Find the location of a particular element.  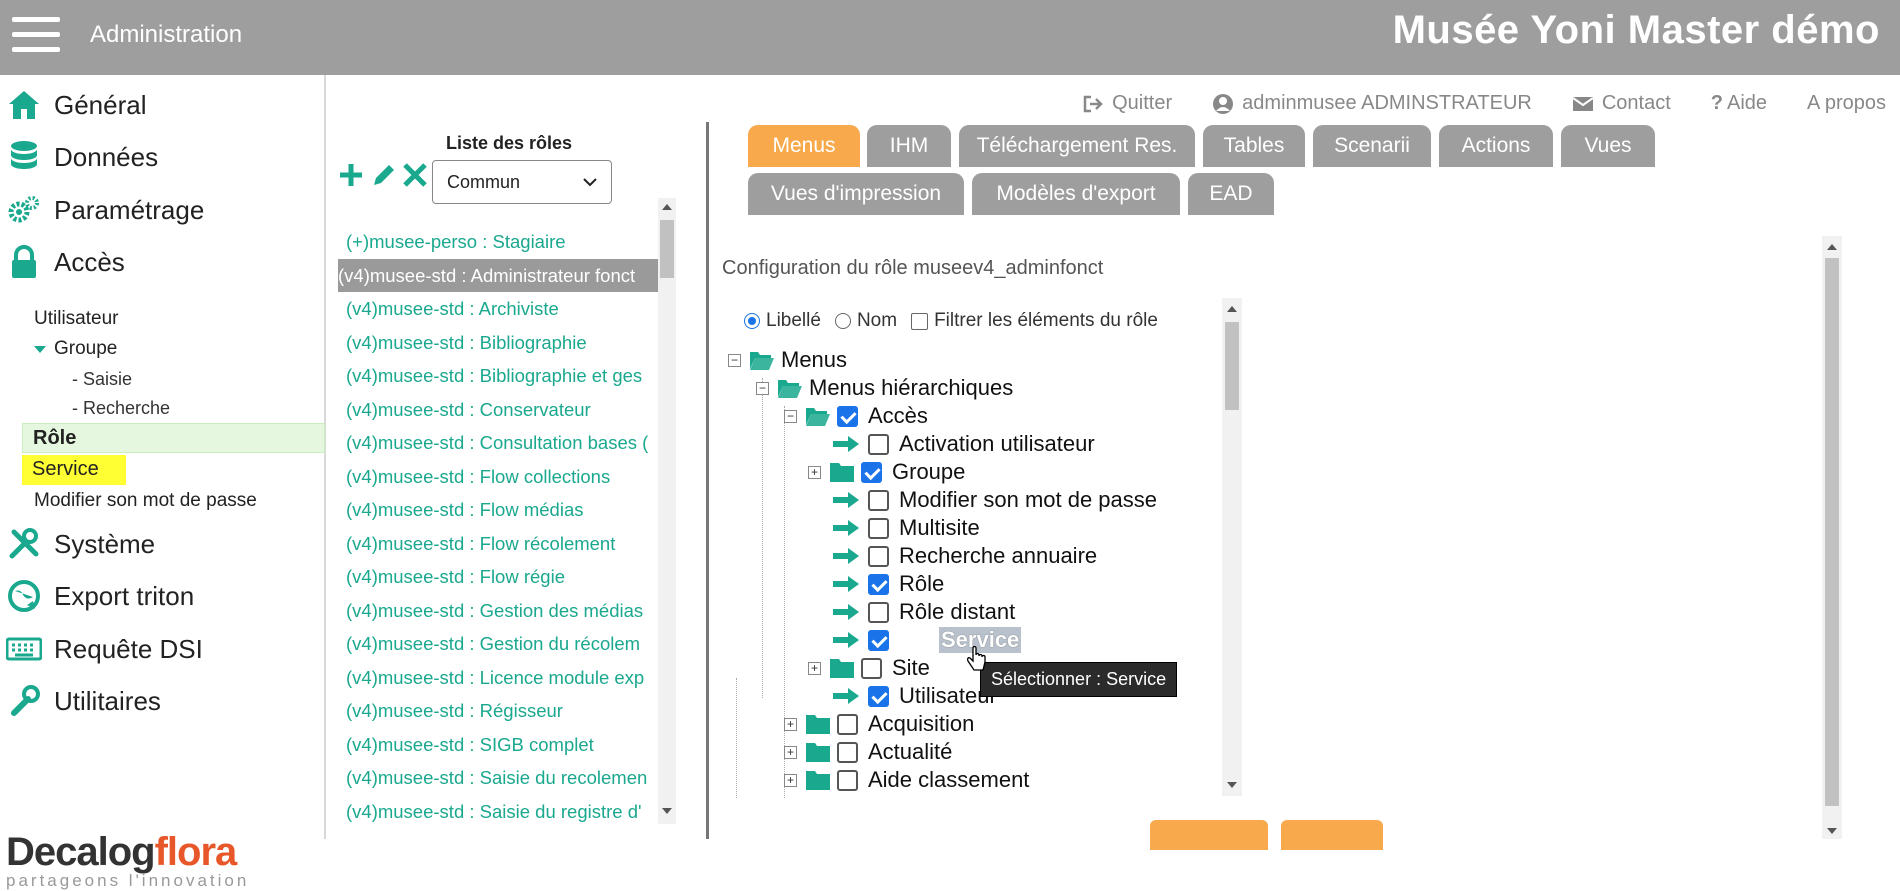

role-list-item: (v4)musee-std : Flow récolement is located at coordinates (502, 544).